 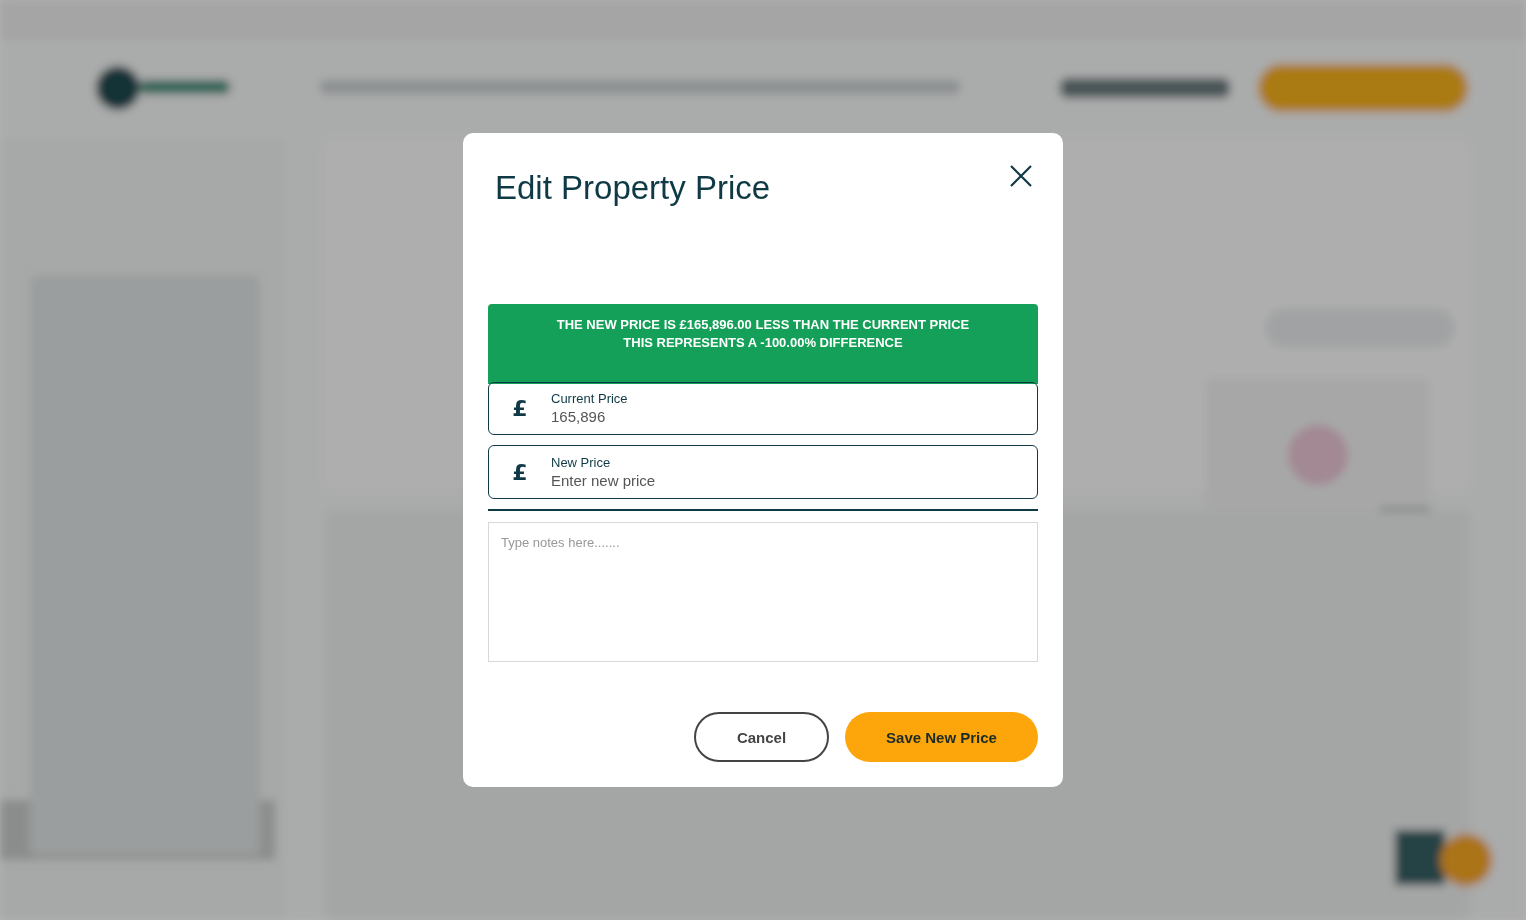 What do you see at coordinates (763, 342) in the screenshot?
I see `alert-text: THIS REPRESENTS A -100.00% DIFFERENCE` at bounding box center [763, 342].